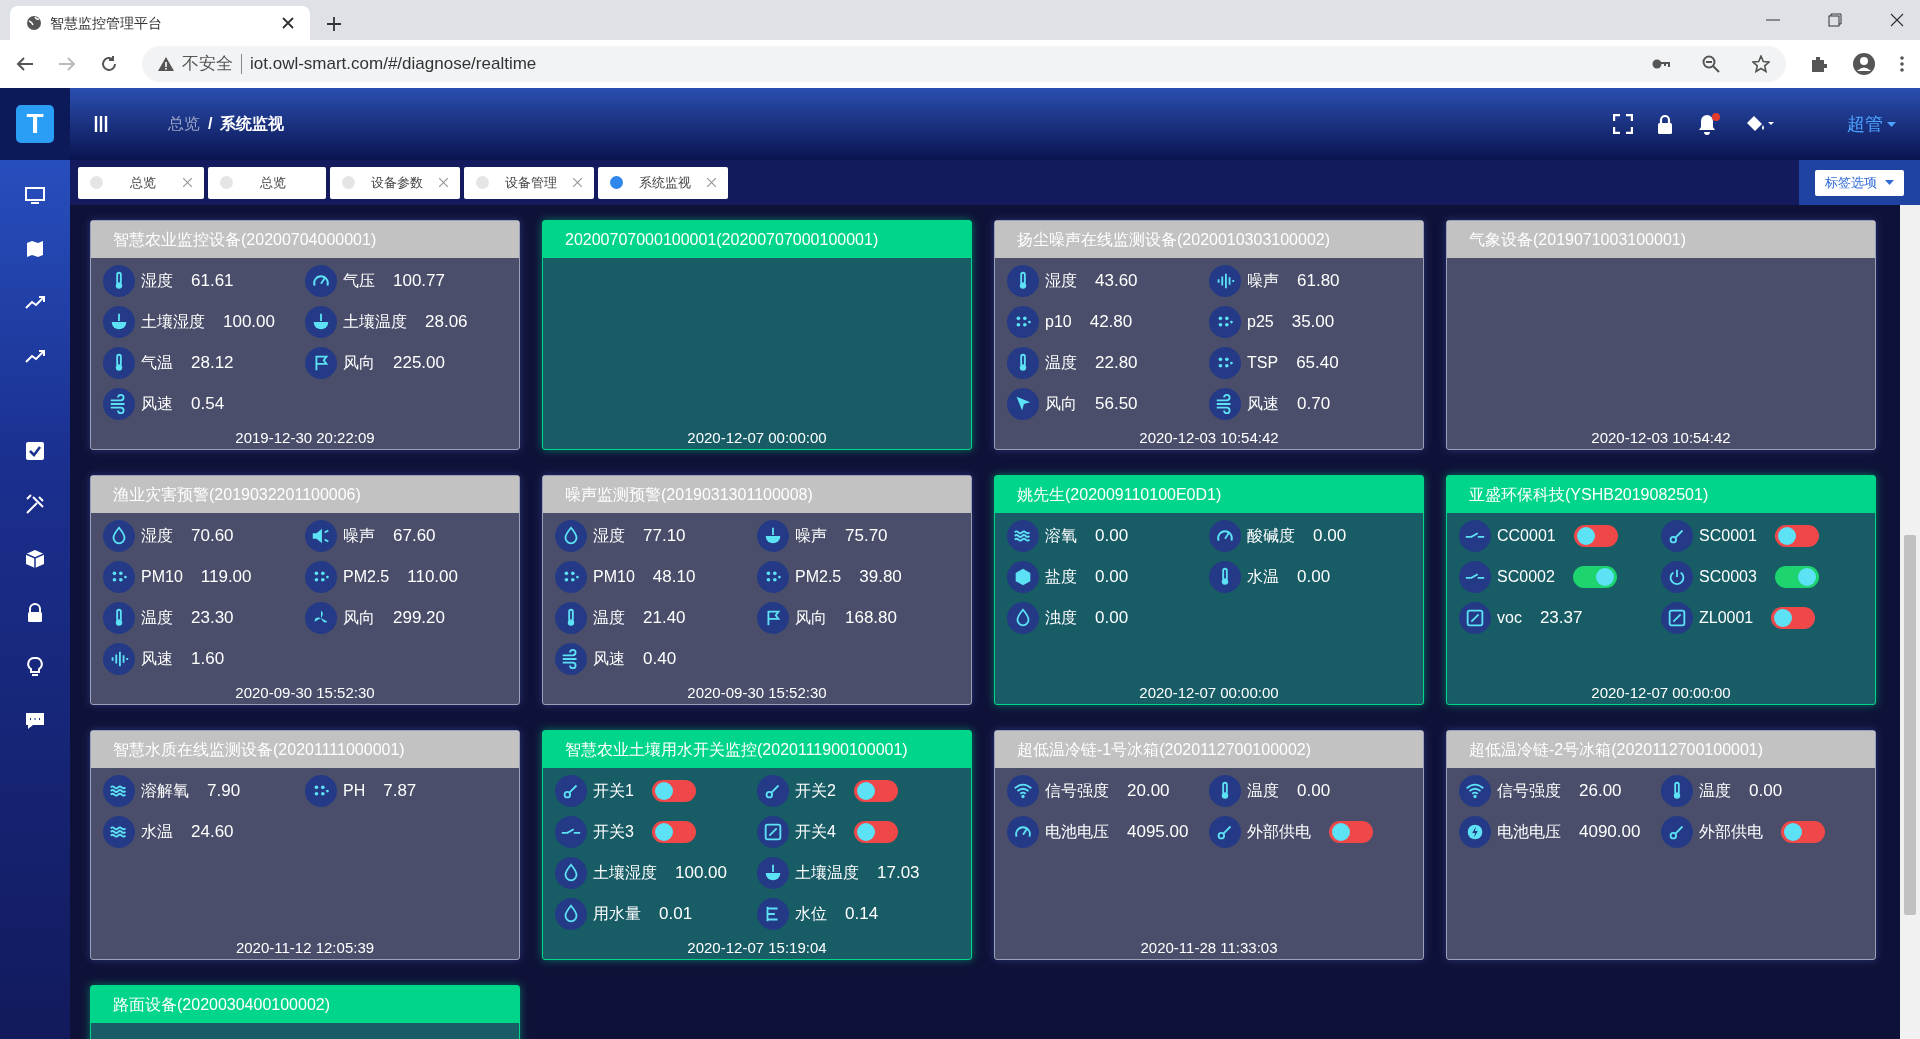  Describe the element at coordinates (432, 576) in the screenshot. I see `metric-value: 110.00` at that location.